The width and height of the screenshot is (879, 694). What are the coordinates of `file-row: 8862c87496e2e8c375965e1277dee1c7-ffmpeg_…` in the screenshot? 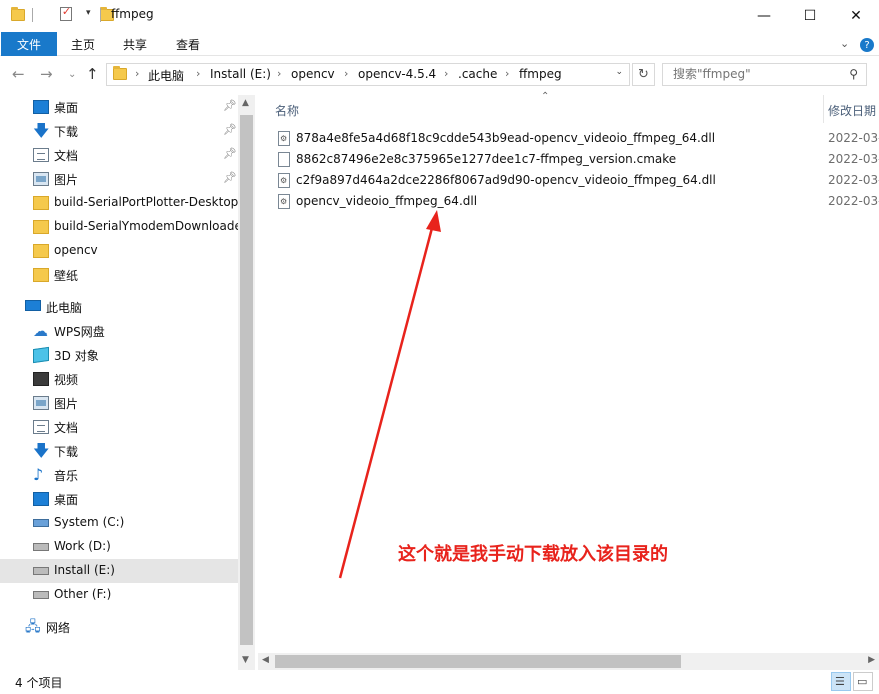 It's located at (577, 159).